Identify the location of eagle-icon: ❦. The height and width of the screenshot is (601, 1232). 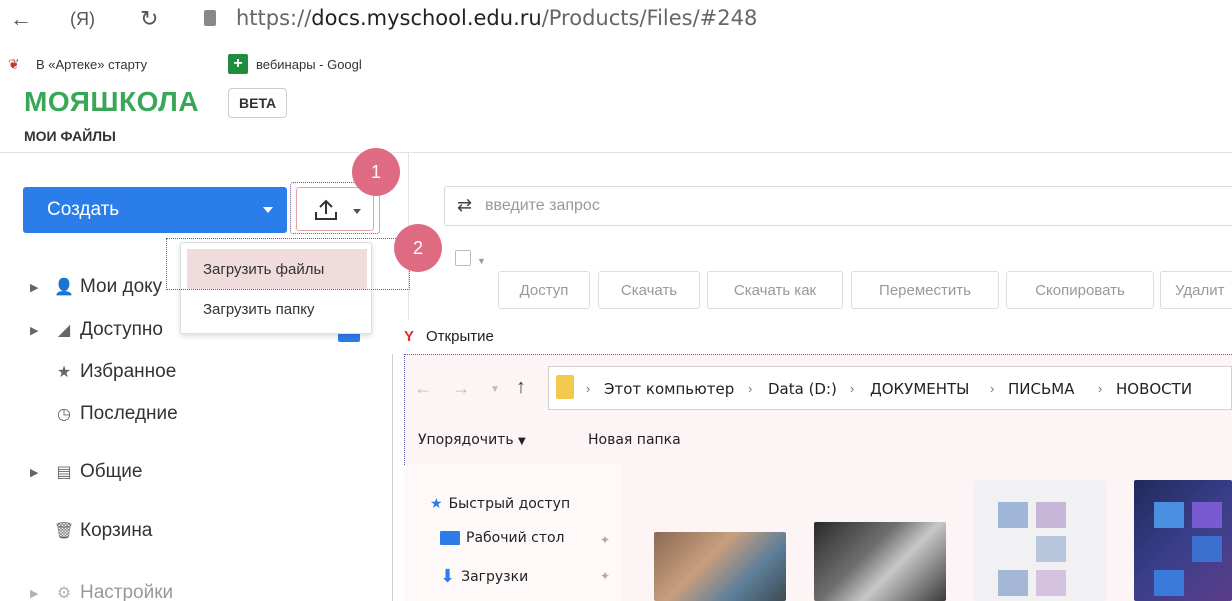
(14, 64).